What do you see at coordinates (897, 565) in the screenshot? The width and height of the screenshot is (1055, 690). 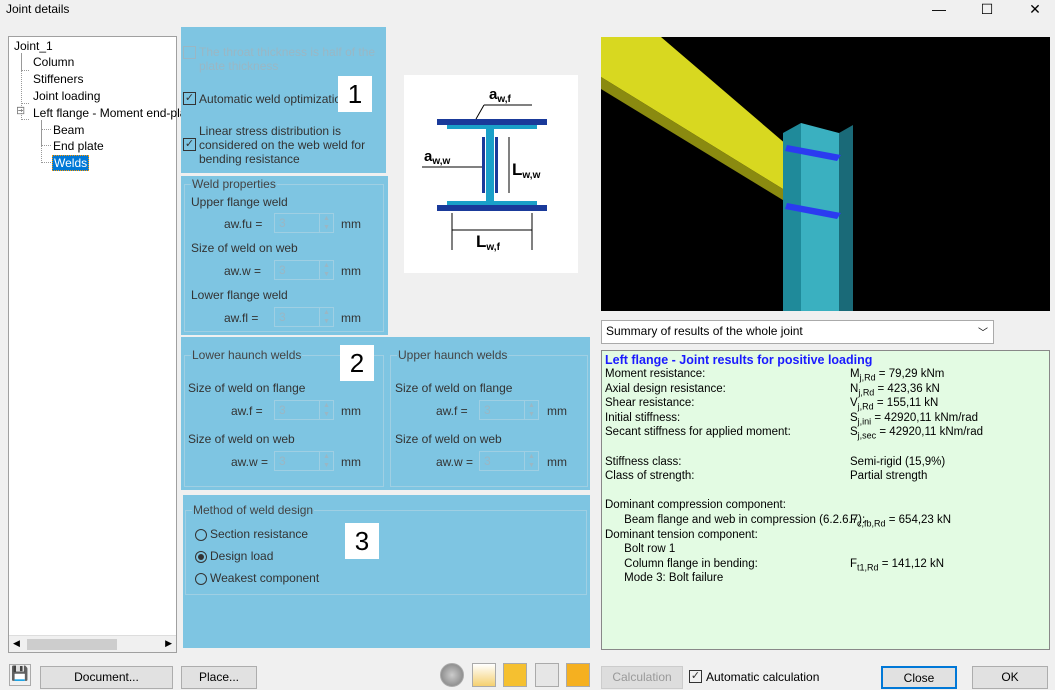 I see `result-value: Ft1,Rd = 141,12 kN` at bounding box center [897, 565].